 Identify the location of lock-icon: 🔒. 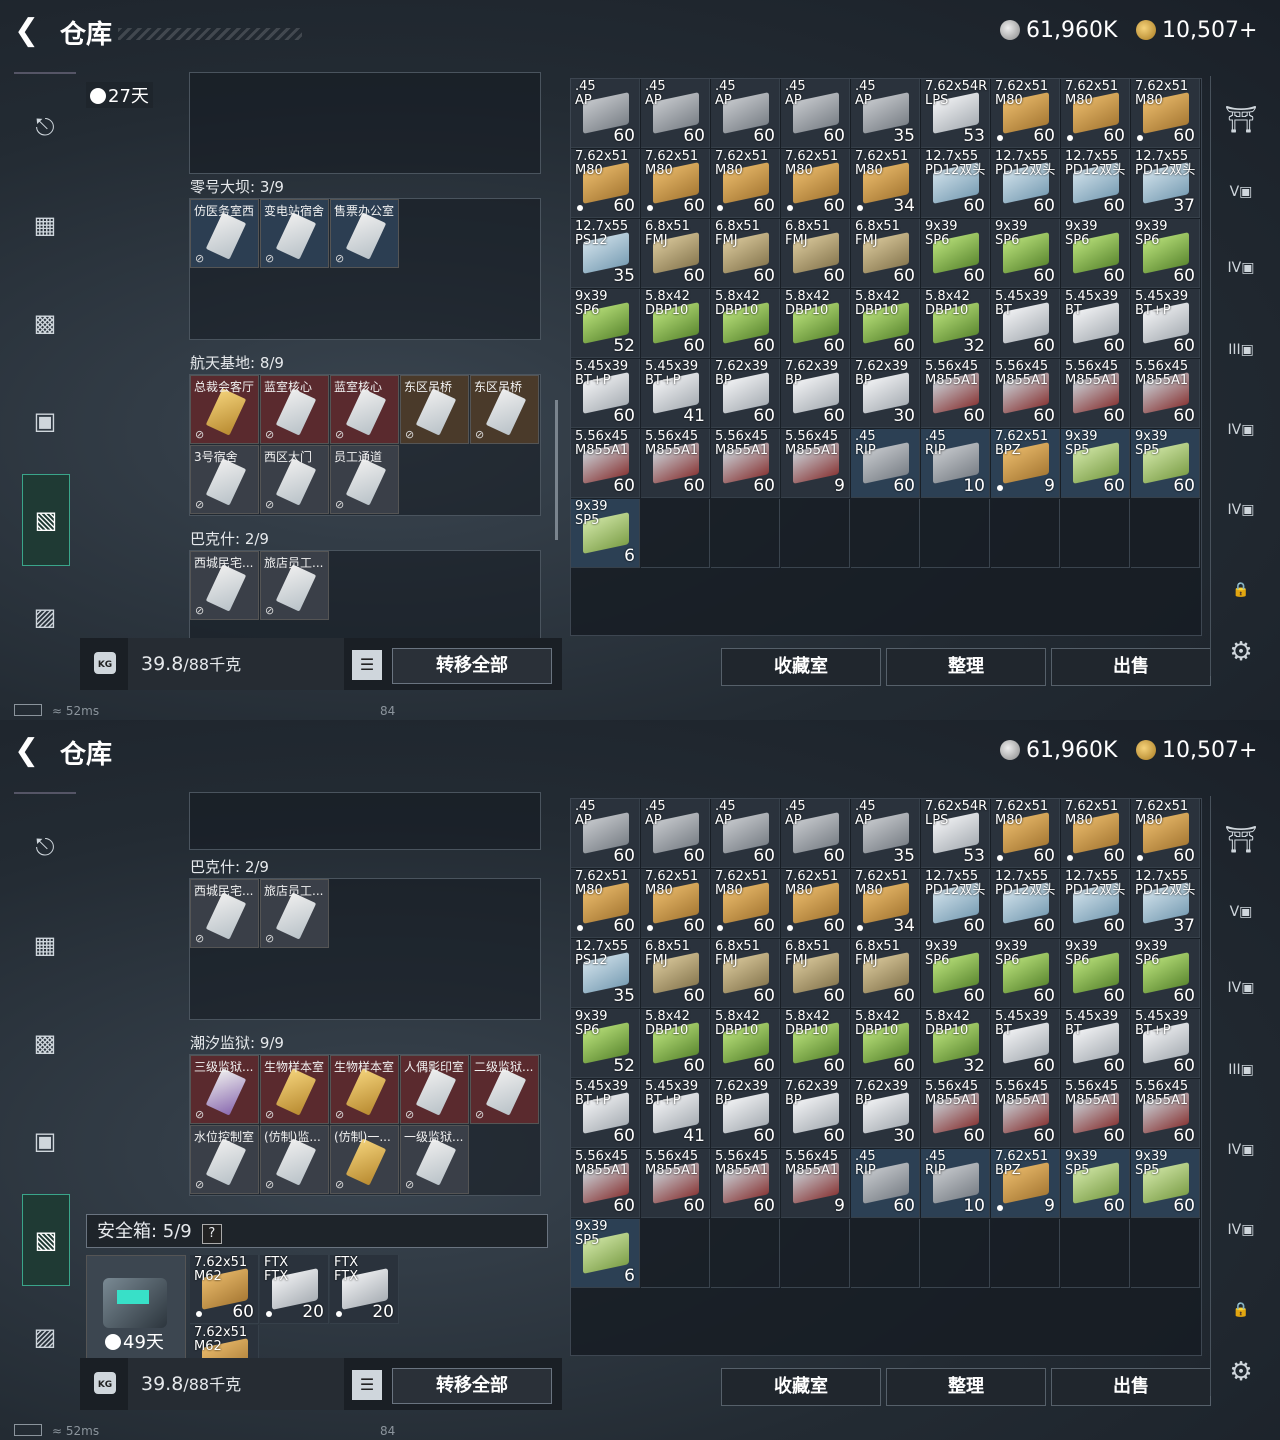
(1241, 590).